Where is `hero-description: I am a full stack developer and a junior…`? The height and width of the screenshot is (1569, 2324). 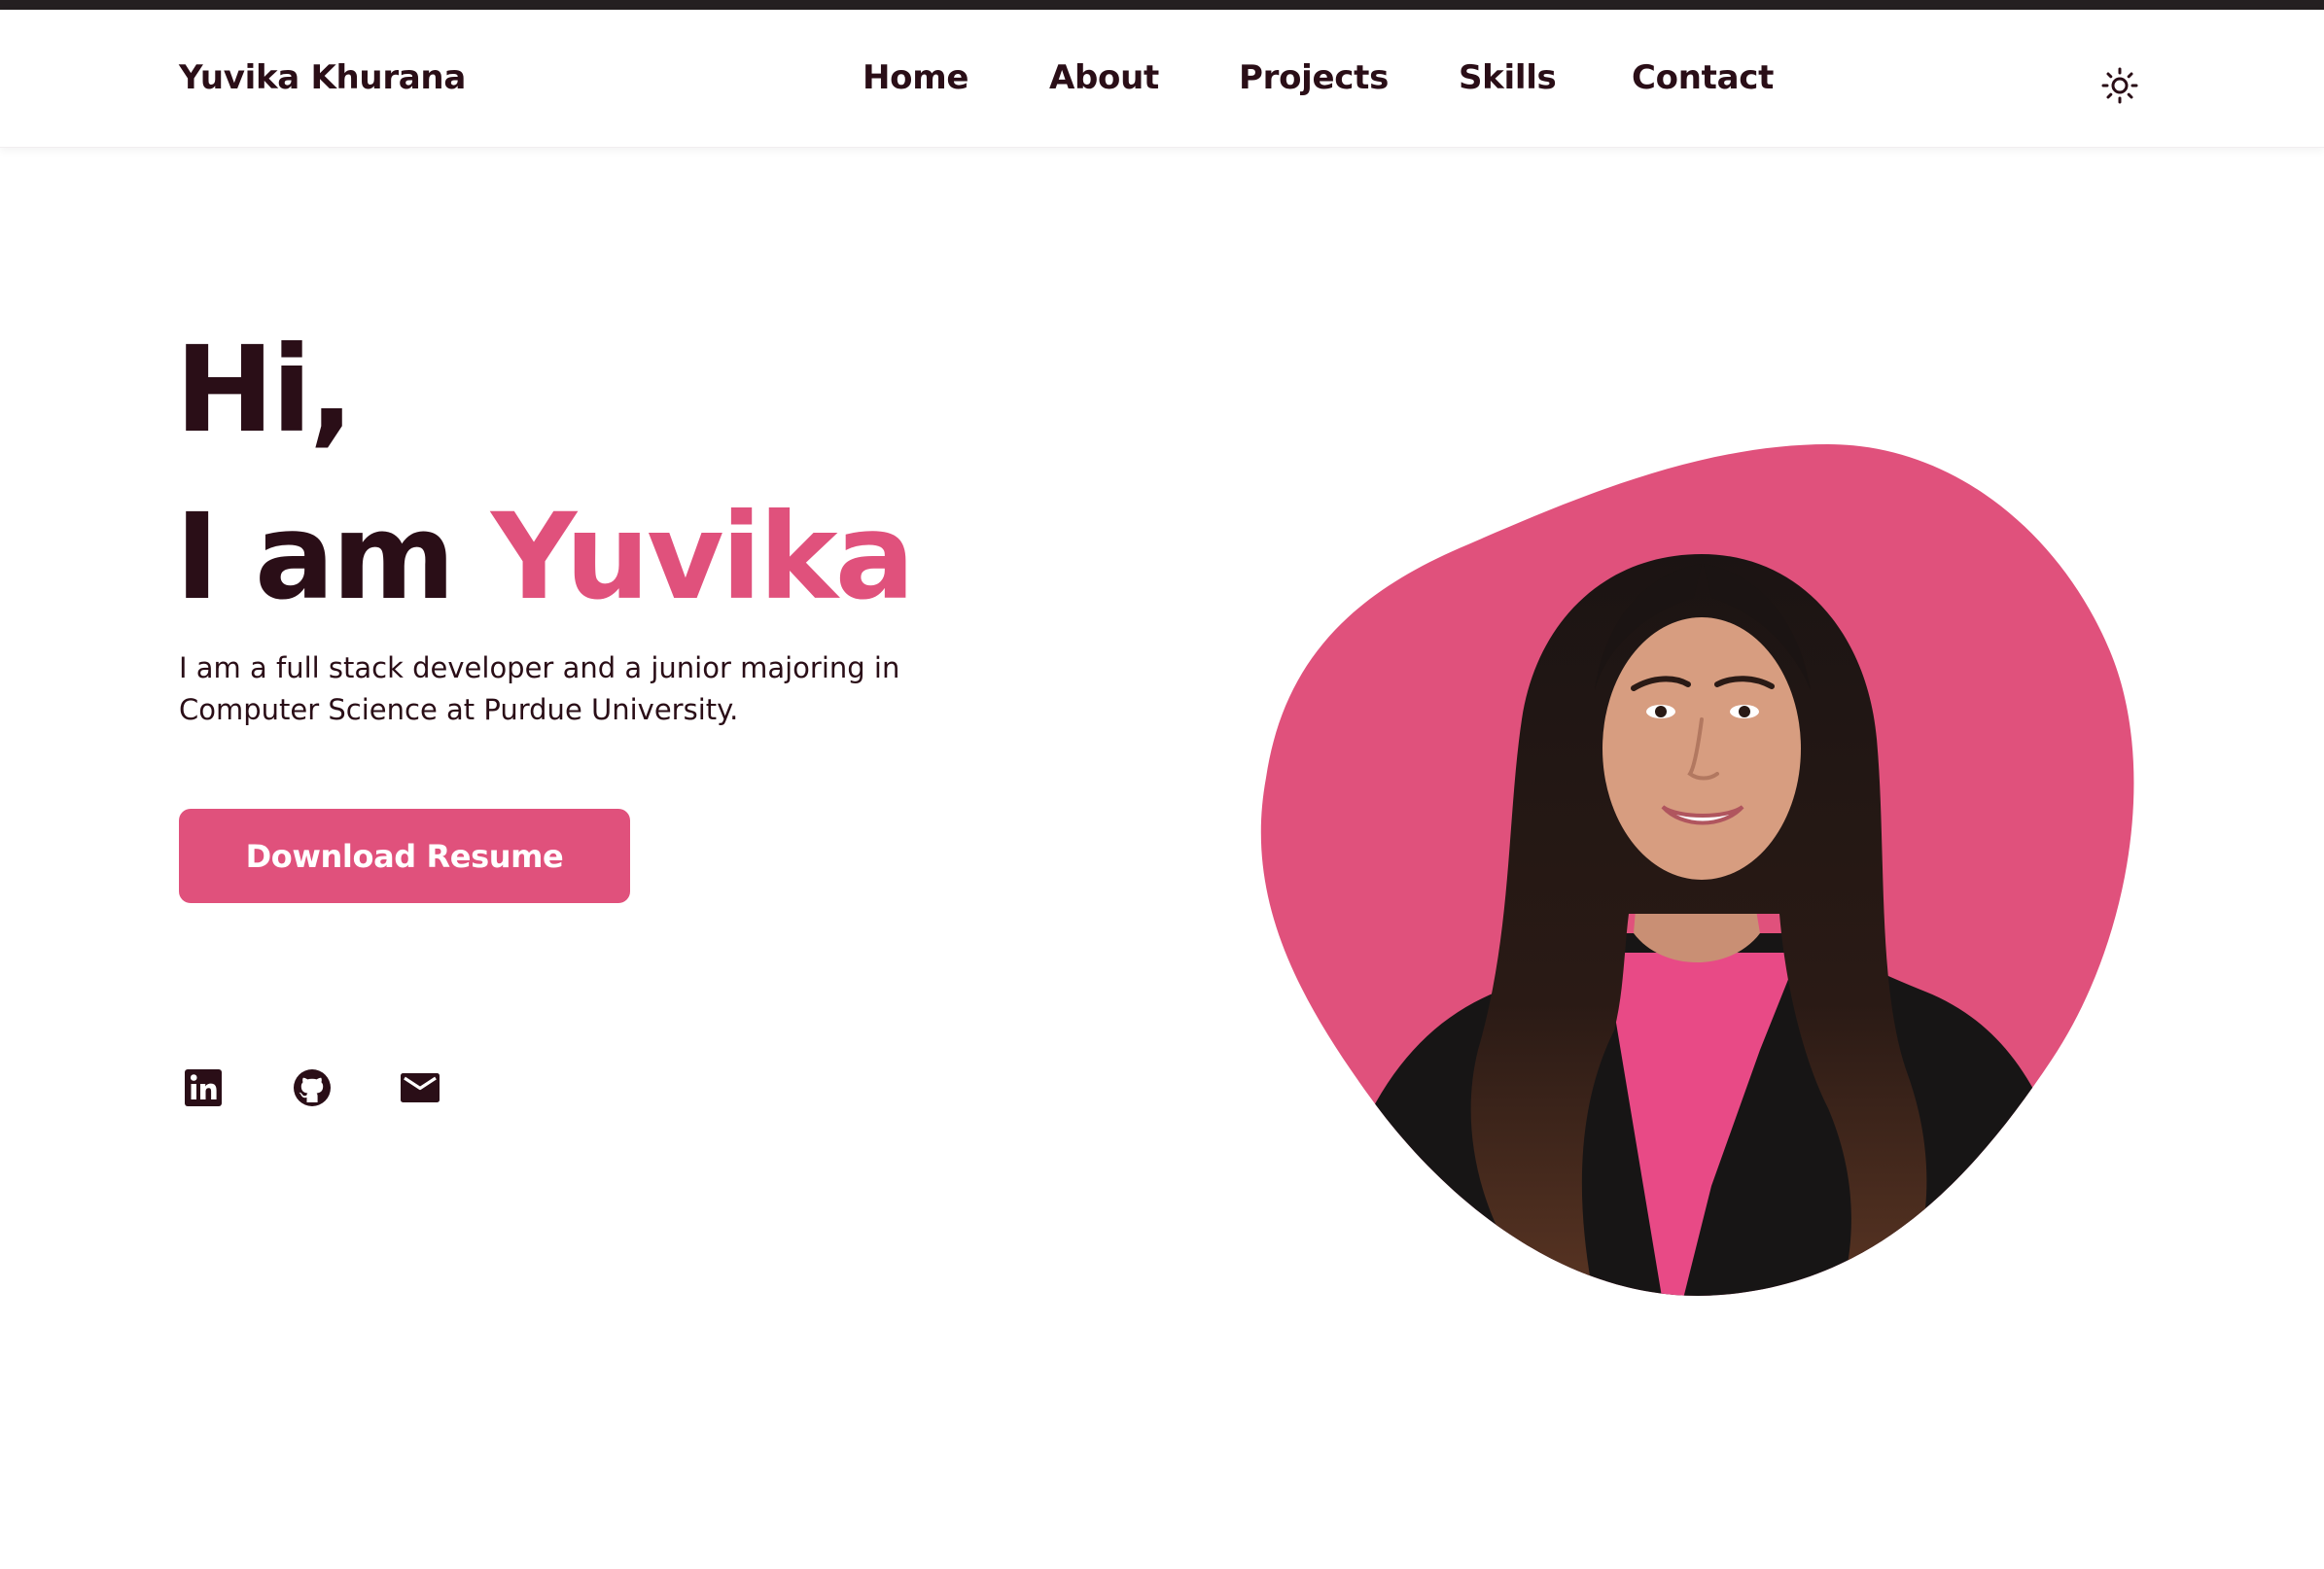 hero-description: I am a full stack developer and a junior… is located at coordinates (539, 688).